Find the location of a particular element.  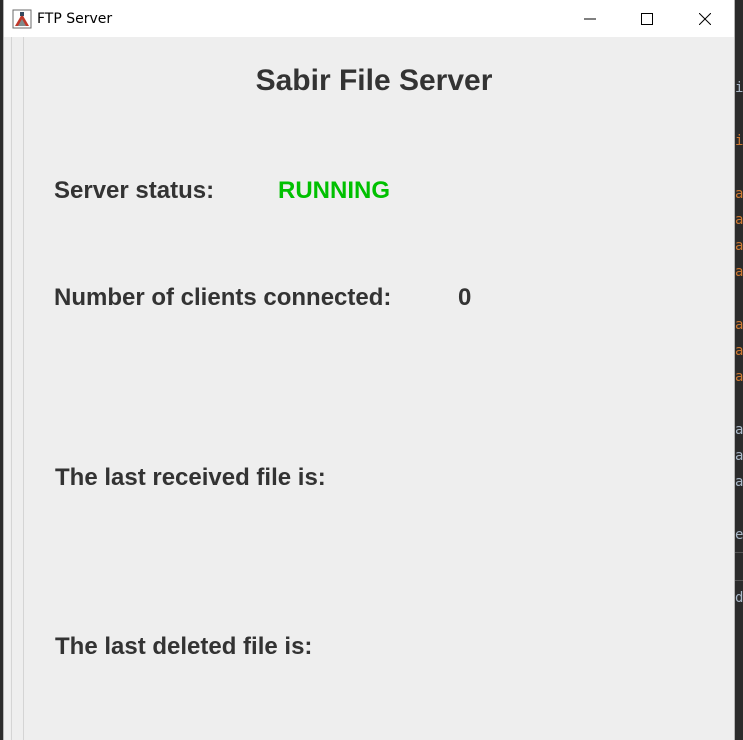

close-icon is located at coordinates (705, 18).